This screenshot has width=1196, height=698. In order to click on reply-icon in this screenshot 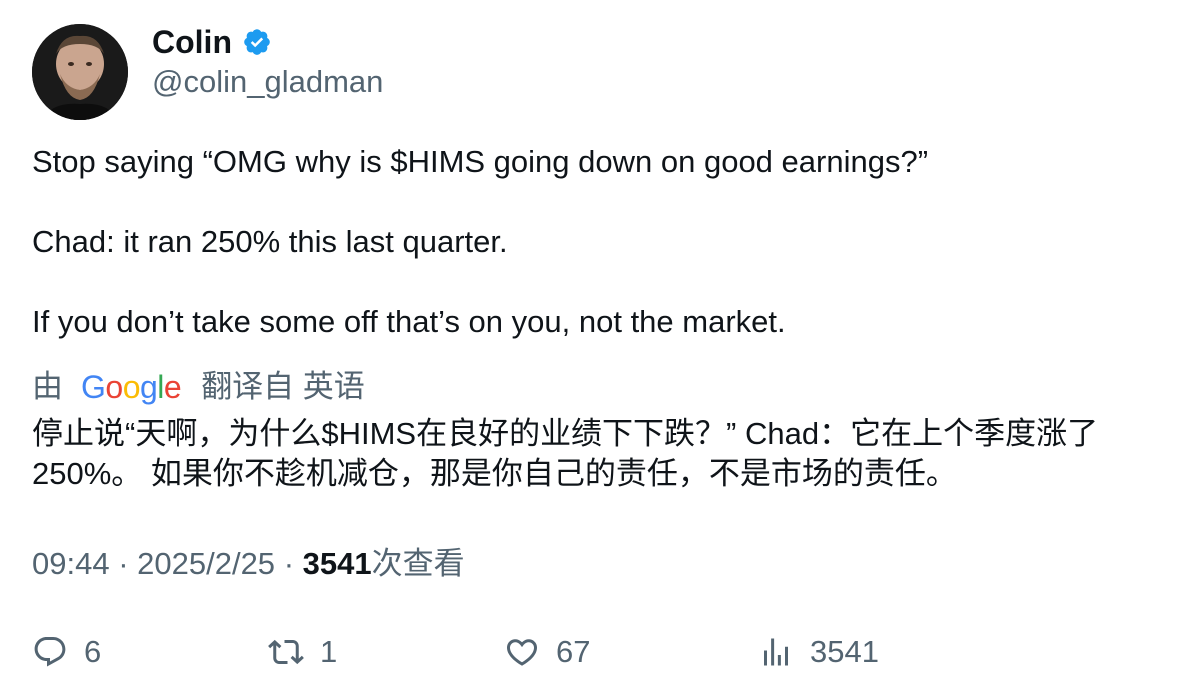, I will do `click(50, 652)`.